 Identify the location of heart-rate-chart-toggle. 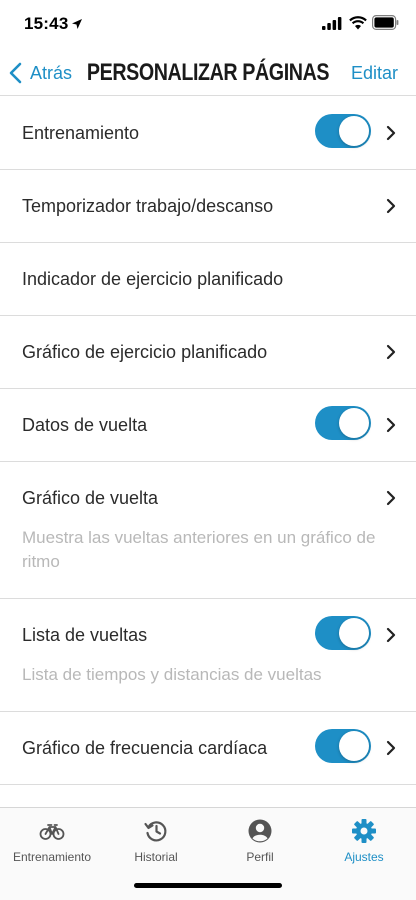
(343, 746).